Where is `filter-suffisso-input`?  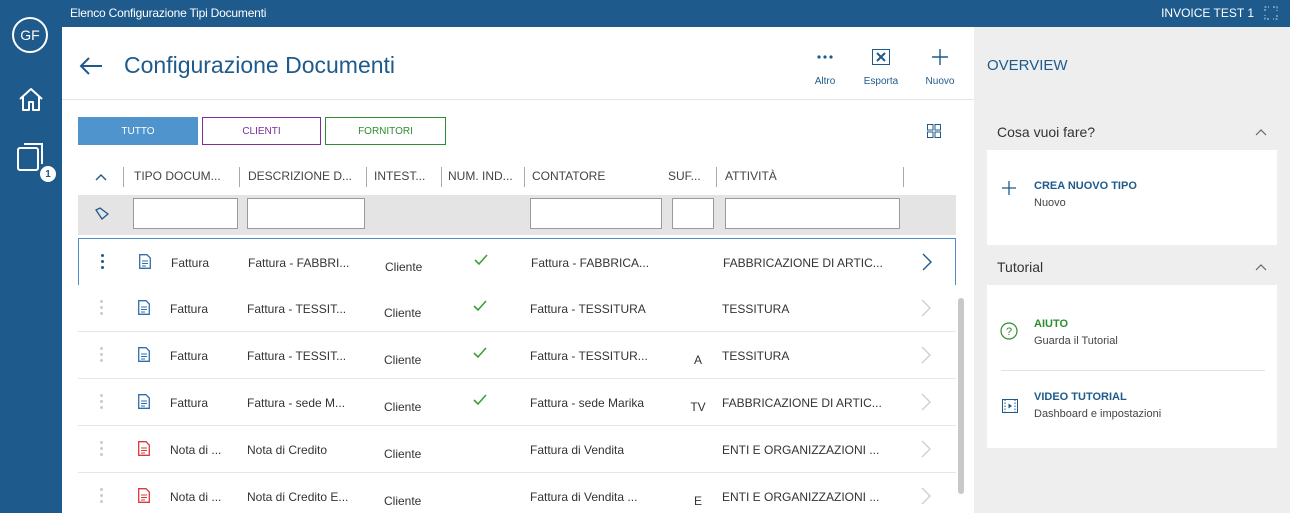
filter-suffisso-input is located at coordinates (693, 213).